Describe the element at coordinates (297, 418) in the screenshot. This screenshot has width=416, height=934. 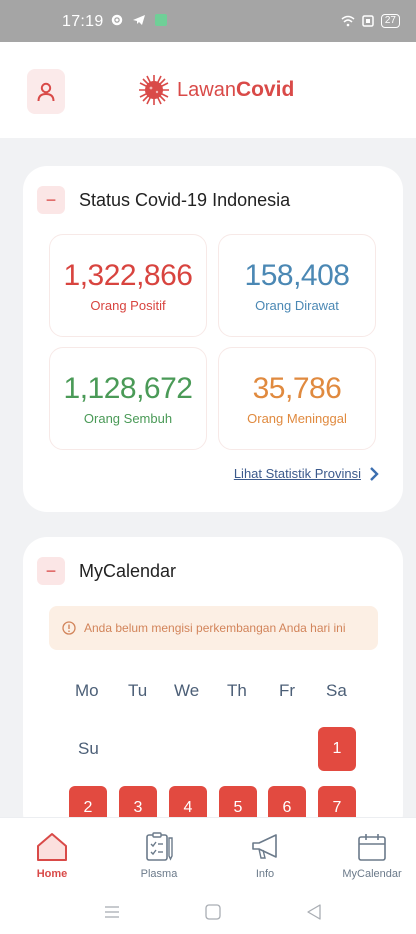
I see `stat-deceased-label: Orang Meninggal` at that location.